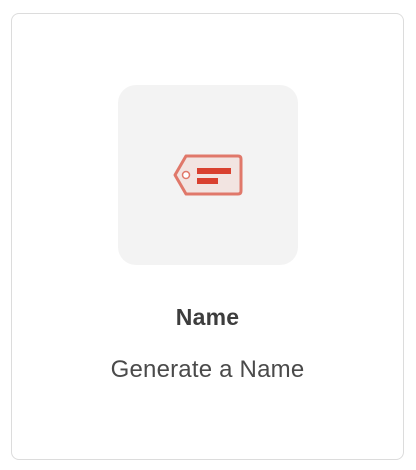  I want to click on card-subtitle: Generate a Name, so click(207, 369).